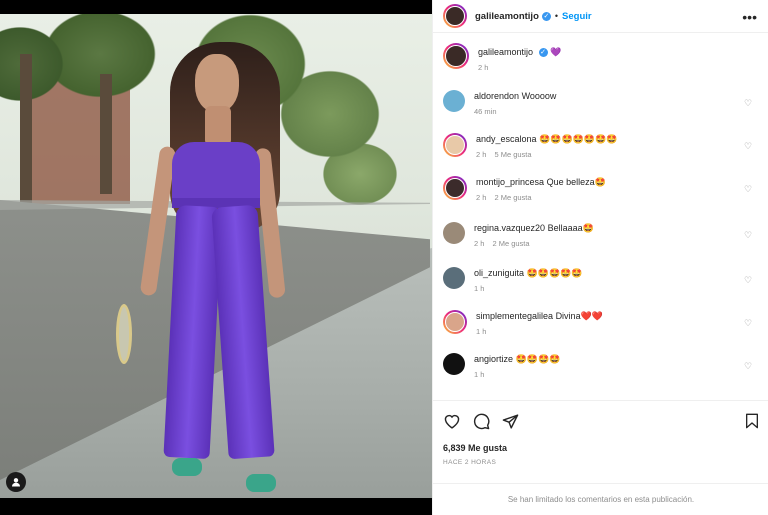 This screenshot has width=768, height=515. Describe the element at coordinates (509, 228) in the screenshot. I see `comment-username: regina.vazquez20` at that location.